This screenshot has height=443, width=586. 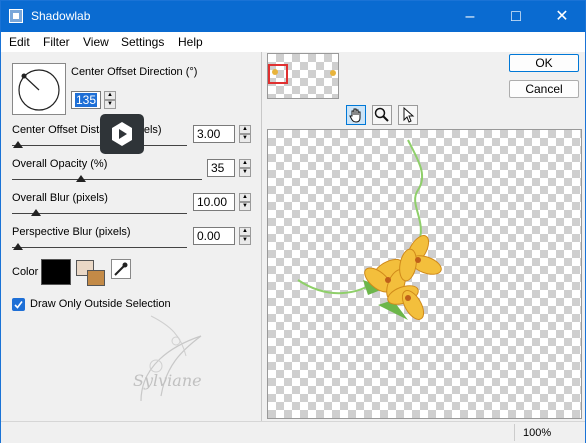 I want to click on pointer-tool-button, so click(x=408, y=115).